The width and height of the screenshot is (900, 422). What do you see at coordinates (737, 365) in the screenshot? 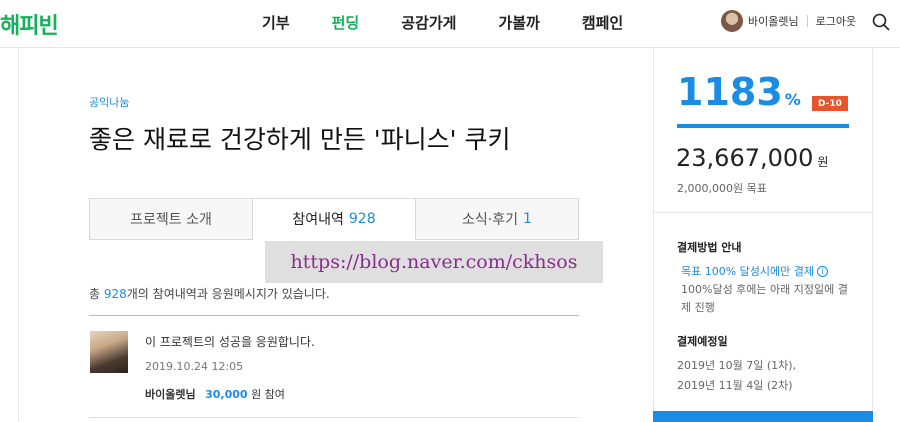
I see `schedule-item: 2019년 10월 7일 (1차),` at bounding box center [737, 365].